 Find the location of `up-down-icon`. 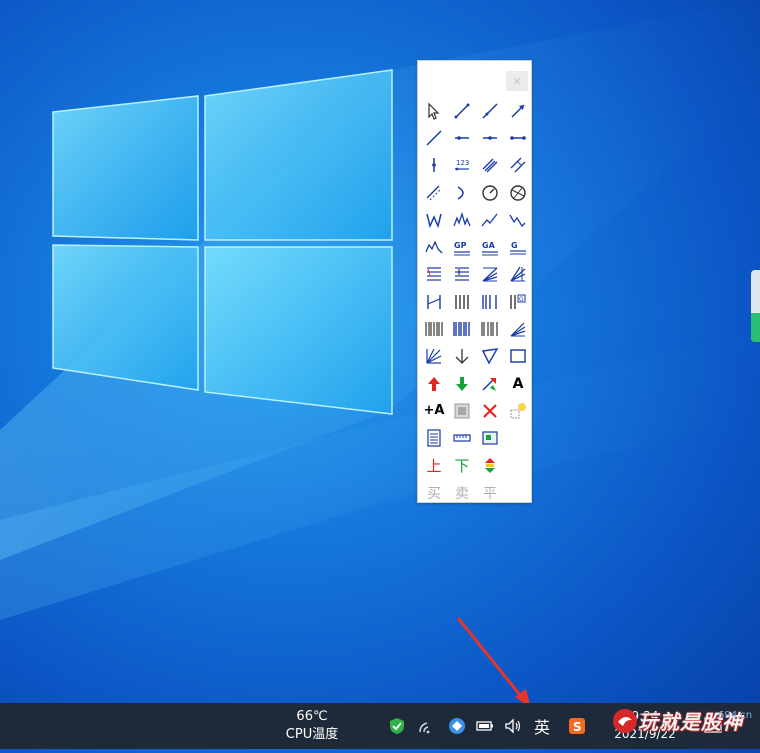

up-down-icon is located at coordinates (490, 465).